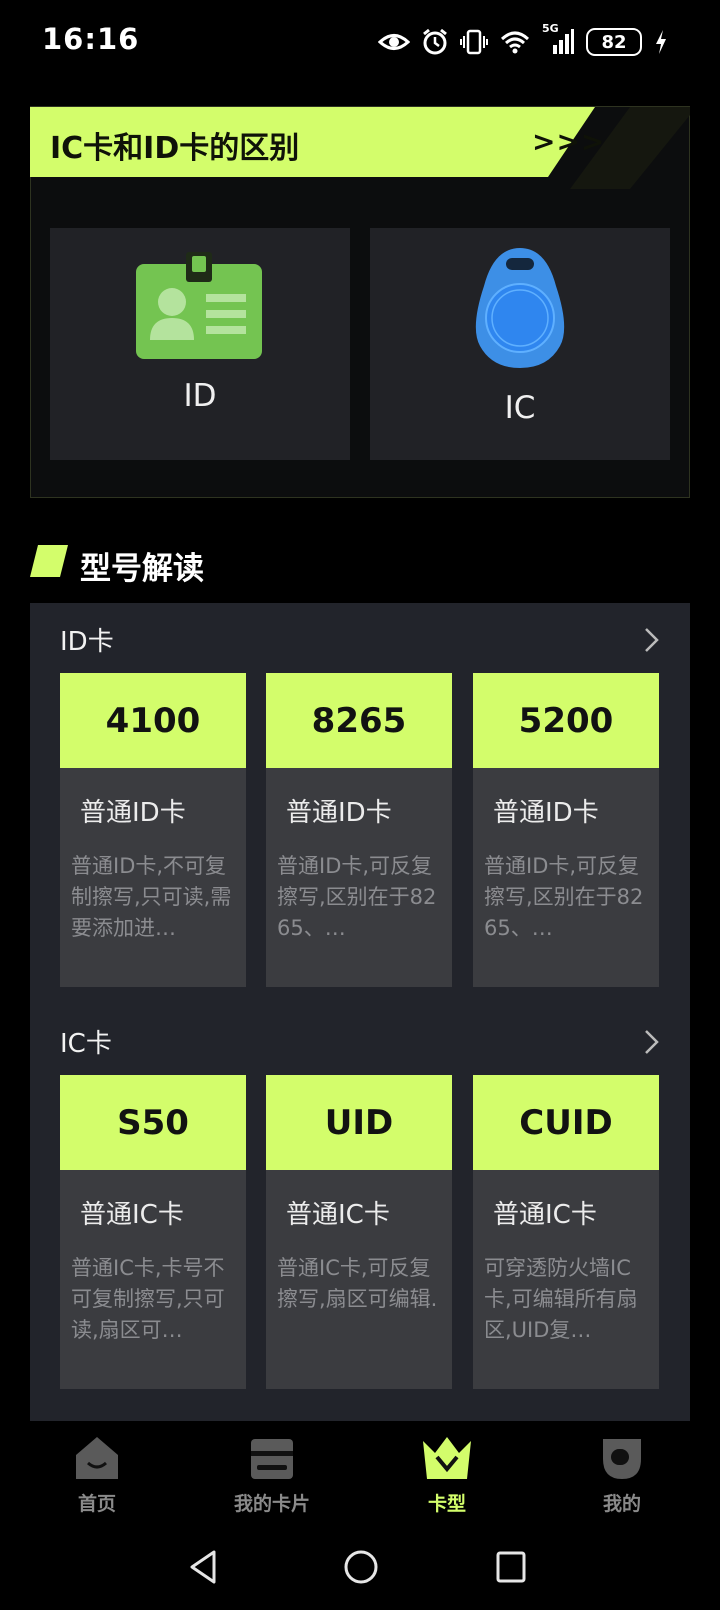  I want to click on battery-level: 82, so click(614, 42).